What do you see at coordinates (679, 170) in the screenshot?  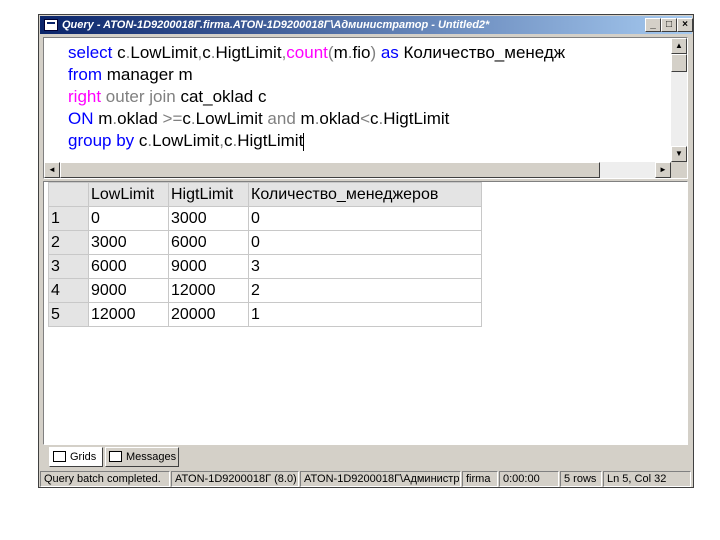 I see `scrollbar-corner` at bounding box center [679, 170].